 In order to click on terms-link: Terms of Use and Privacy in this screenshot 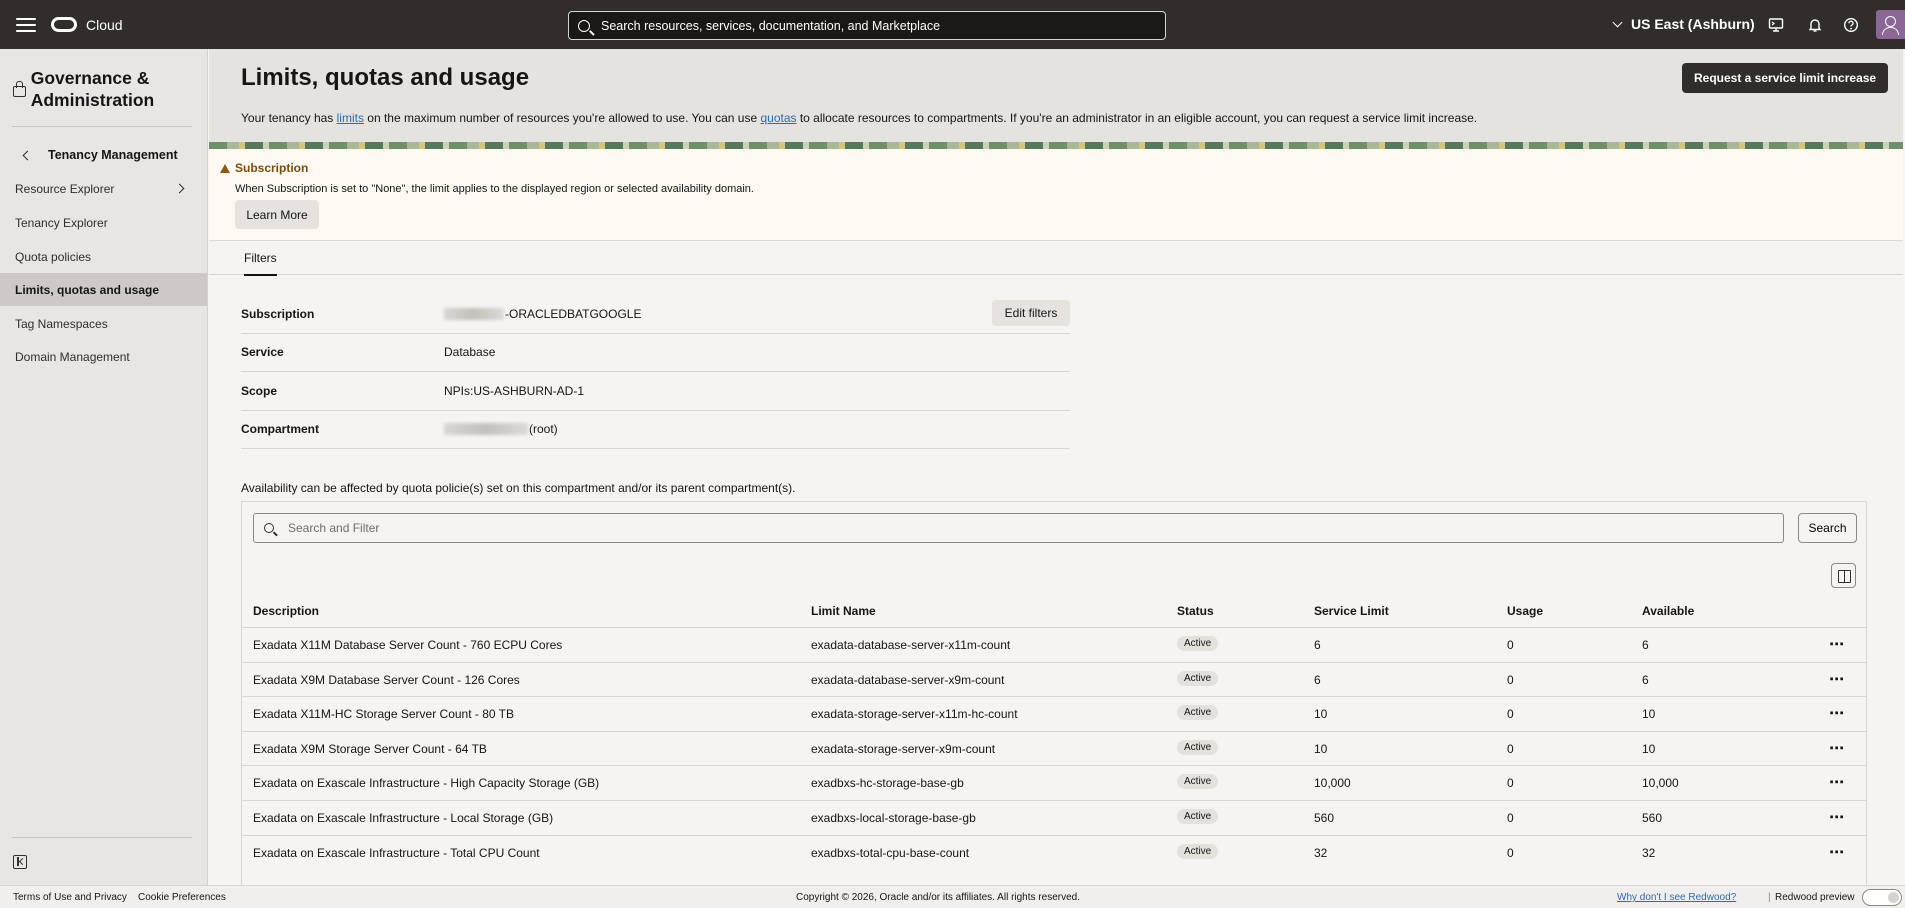, I will do `click(70, 897)`.